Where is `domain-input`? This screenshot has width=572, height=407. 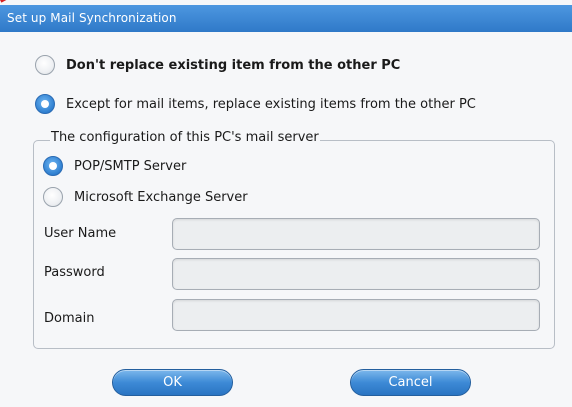
domain-input is located at coordinates (356, 315).